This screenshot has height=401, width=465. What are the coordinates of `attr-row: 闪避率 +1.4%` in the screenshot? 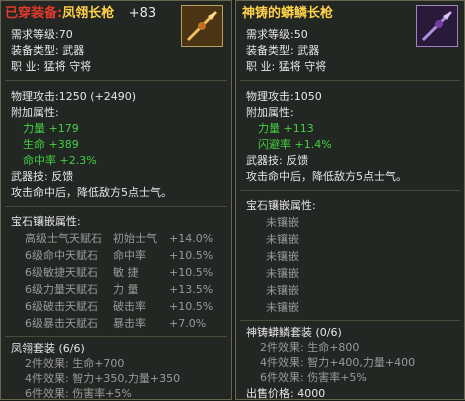 It's located at (295, 144).